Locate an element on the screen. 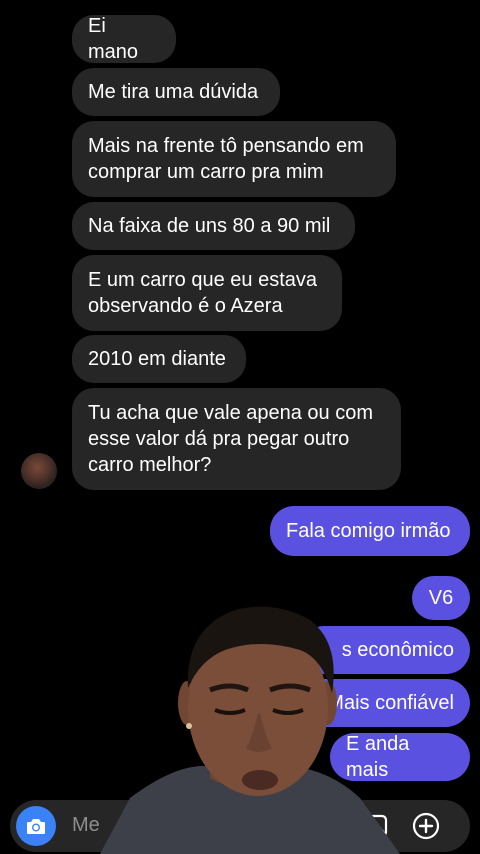 The image size is (480, 854). incoming-message: Me tira uma dúvida is located at coordinates (176, 92).